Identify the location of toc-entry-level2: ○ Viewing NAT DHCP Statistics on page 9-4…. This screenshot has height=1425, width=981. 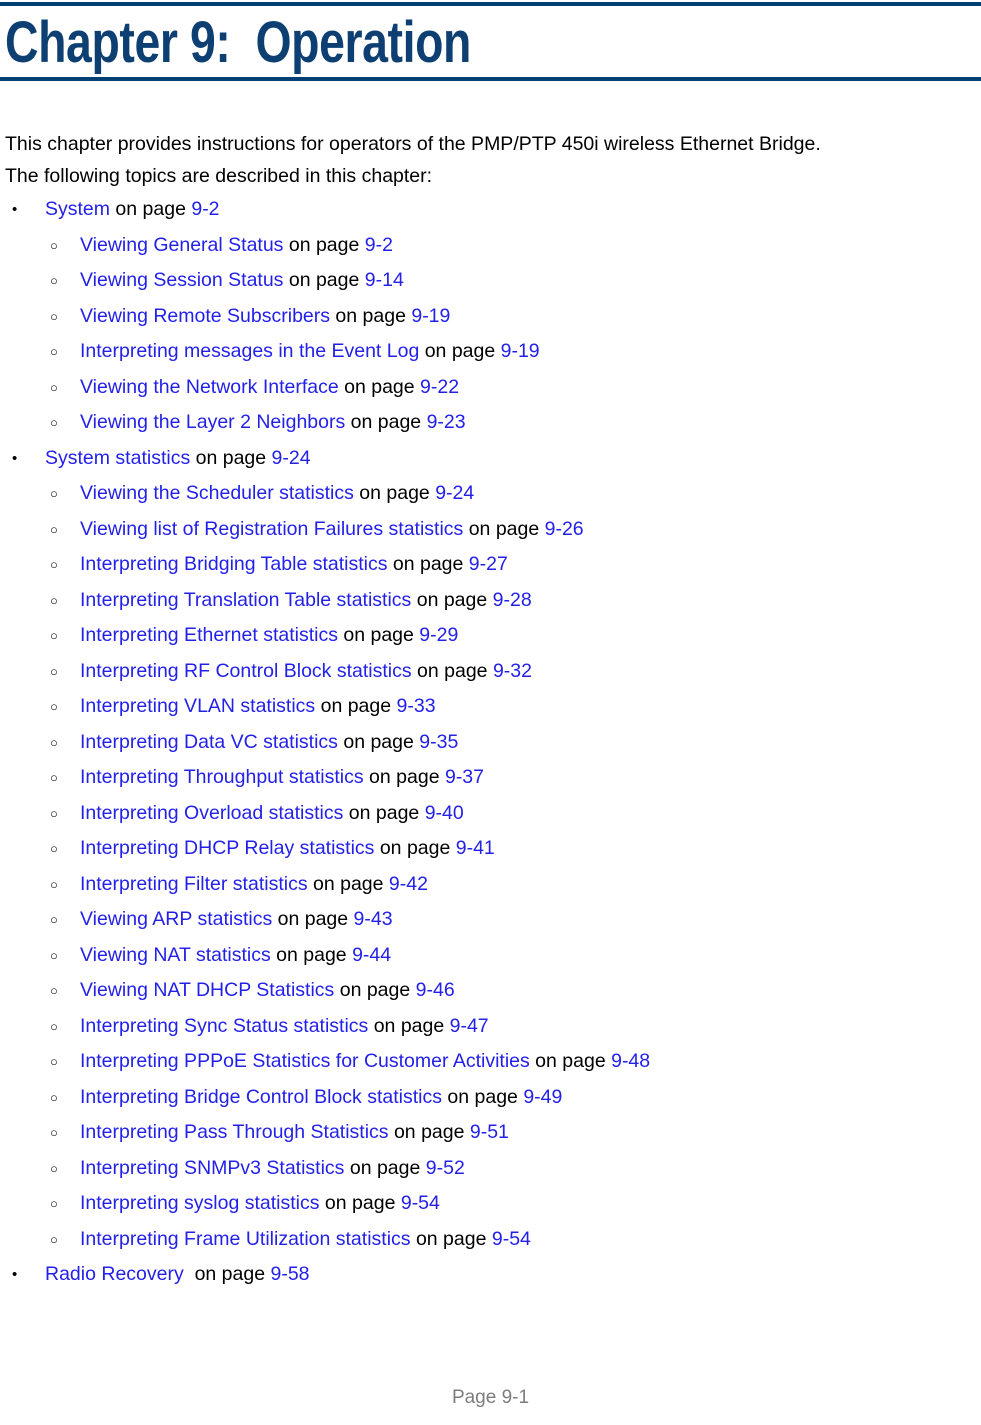
(485, 991).